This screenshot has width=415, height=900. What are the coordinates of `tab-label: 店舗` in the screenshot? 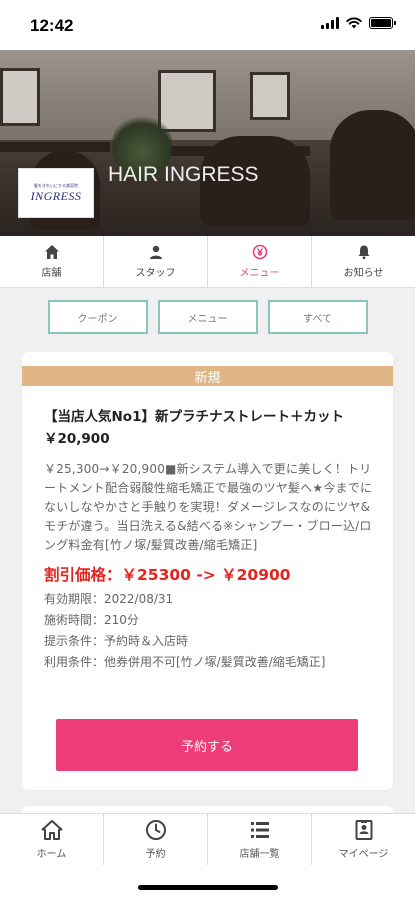 It's located at (51, 273).